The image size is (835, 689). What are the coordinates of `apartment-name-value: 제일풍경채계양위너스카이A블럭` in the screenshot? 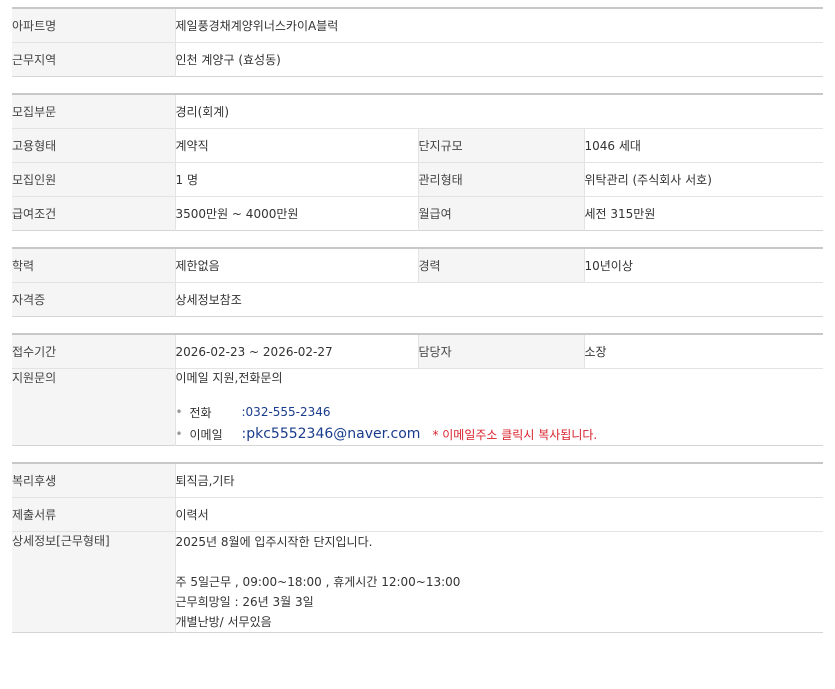 It's located at (498, 25).